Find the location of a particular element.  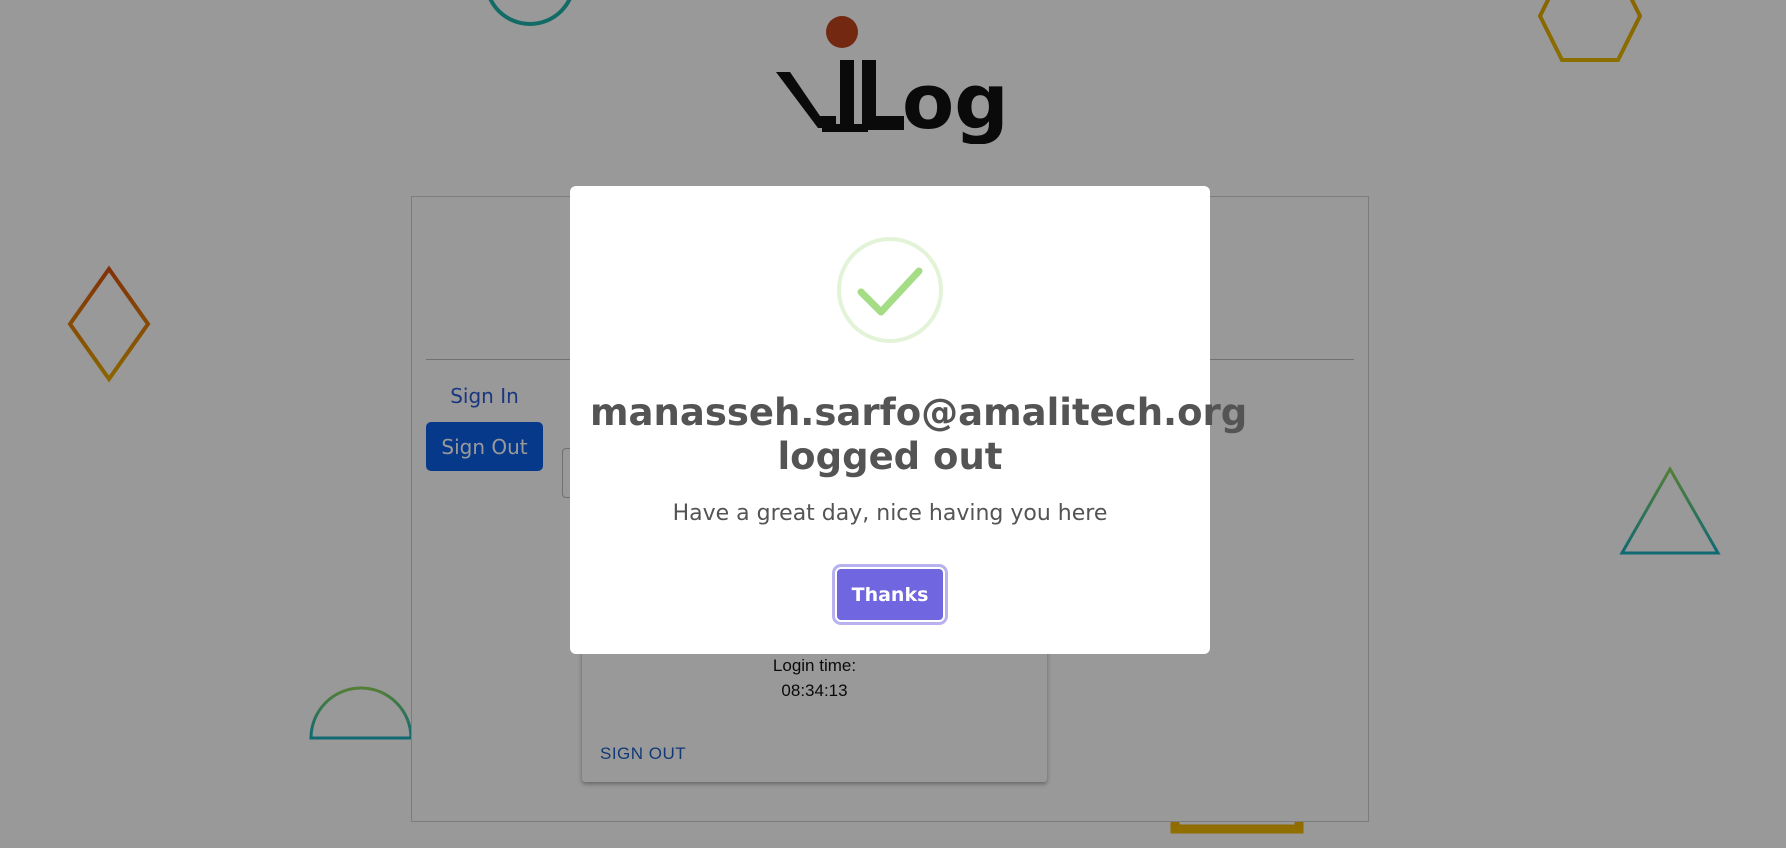

success-check-icon is located at coordinates (890, 290).